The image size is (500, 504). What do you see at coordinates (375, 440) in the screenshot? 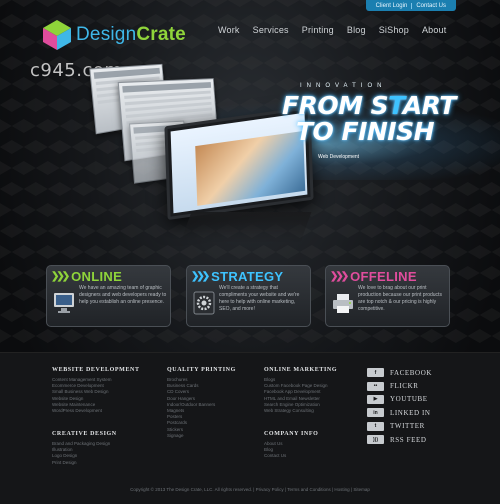
I see `rss-icon: )))` at bounding box center [375, 440].